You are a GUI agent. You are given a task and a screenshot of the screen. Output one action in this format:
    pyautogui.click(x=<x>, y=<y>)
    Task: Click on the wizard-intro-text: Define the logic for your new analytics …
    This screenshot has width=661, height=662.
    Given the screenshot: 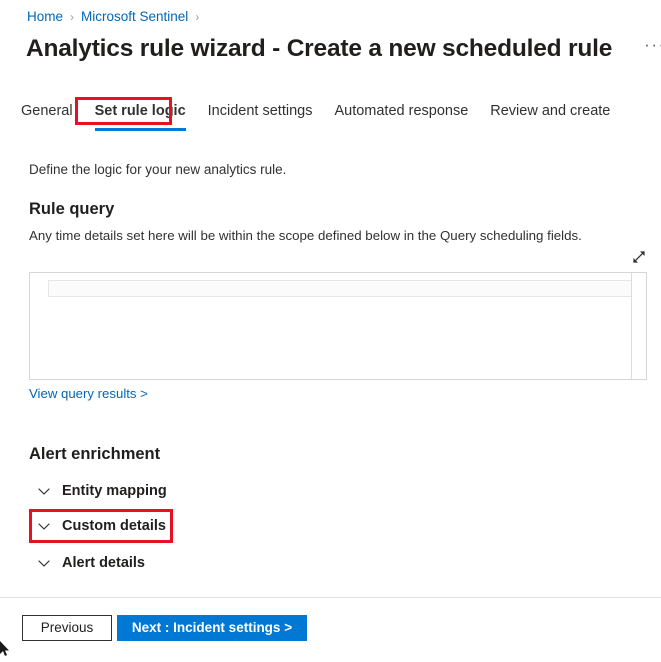 What is the action you would take?
    pyautogui.click(x=158, y=169)
    